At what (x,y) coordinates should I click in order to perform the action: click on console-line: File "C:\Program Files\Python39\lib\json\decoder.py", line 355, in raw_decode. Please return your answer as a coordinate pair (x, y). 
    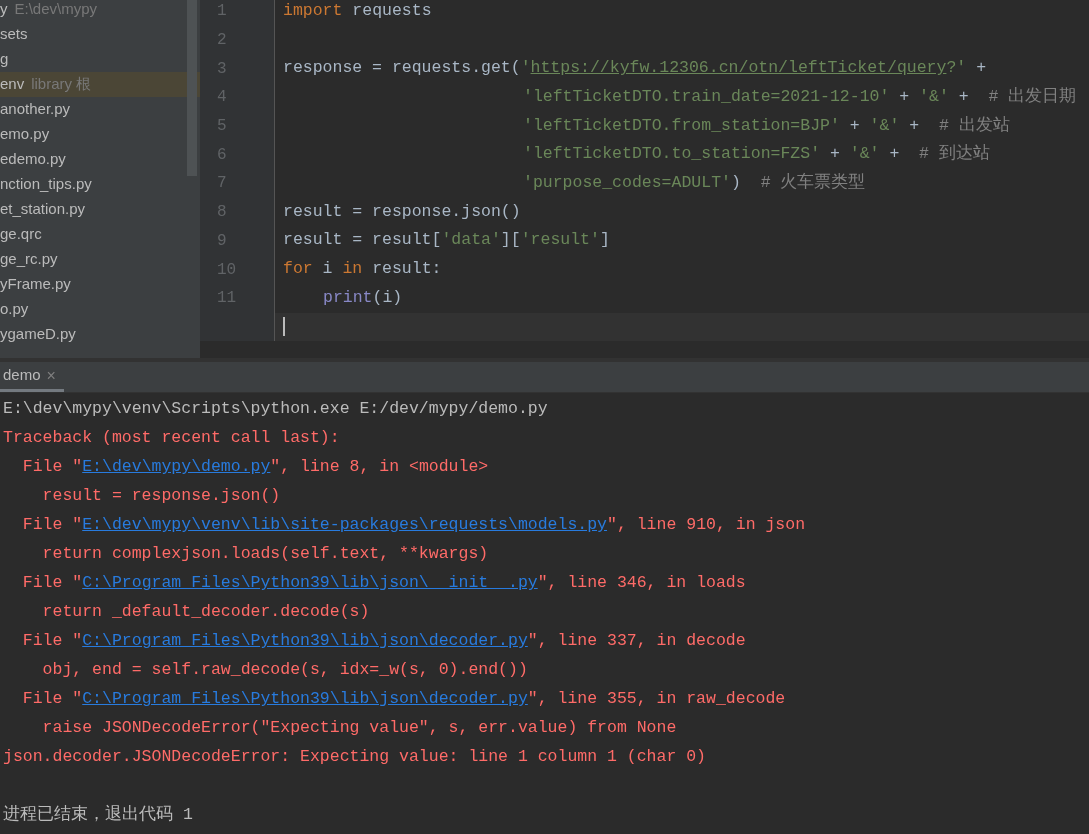
    Looking at the image, I should click on (403, 699).